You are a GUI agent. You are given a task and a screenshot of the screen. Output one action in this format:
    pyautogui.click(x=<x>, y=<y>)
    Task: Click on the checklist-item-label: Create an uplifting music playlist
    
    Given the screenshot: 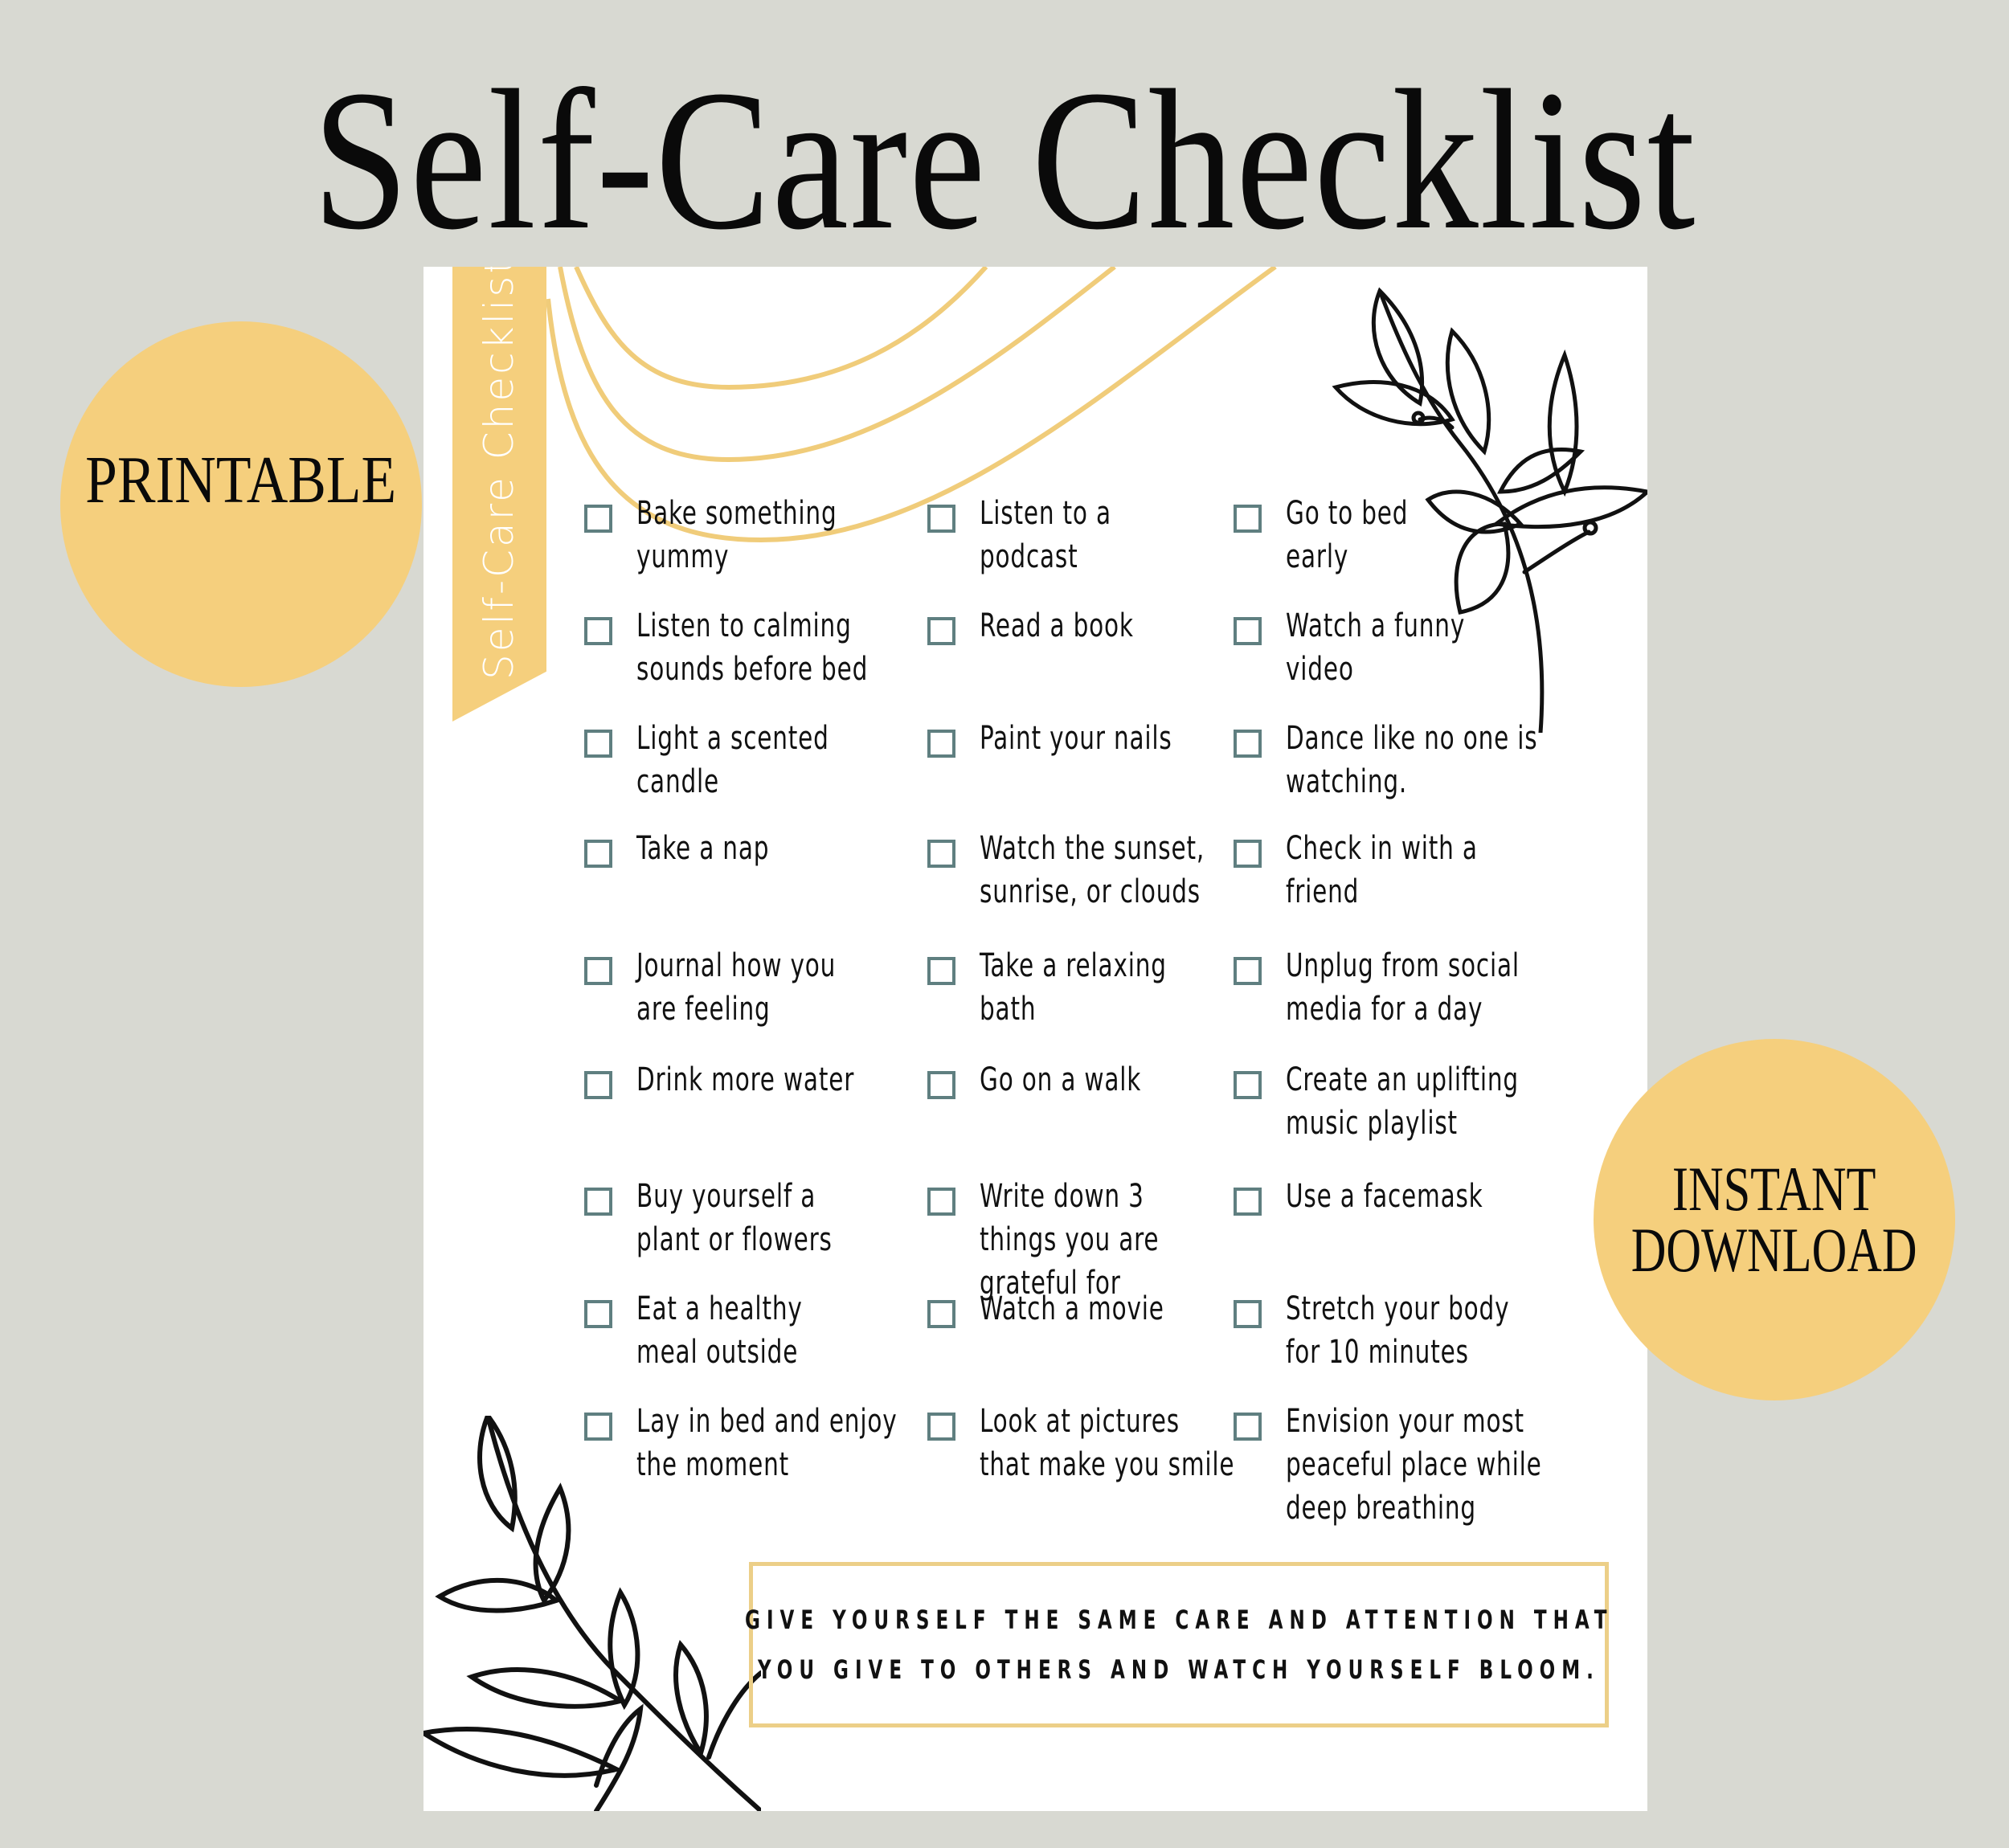 What is the action you would take?
    pyautogui.click(x=1402, y=1101)
    